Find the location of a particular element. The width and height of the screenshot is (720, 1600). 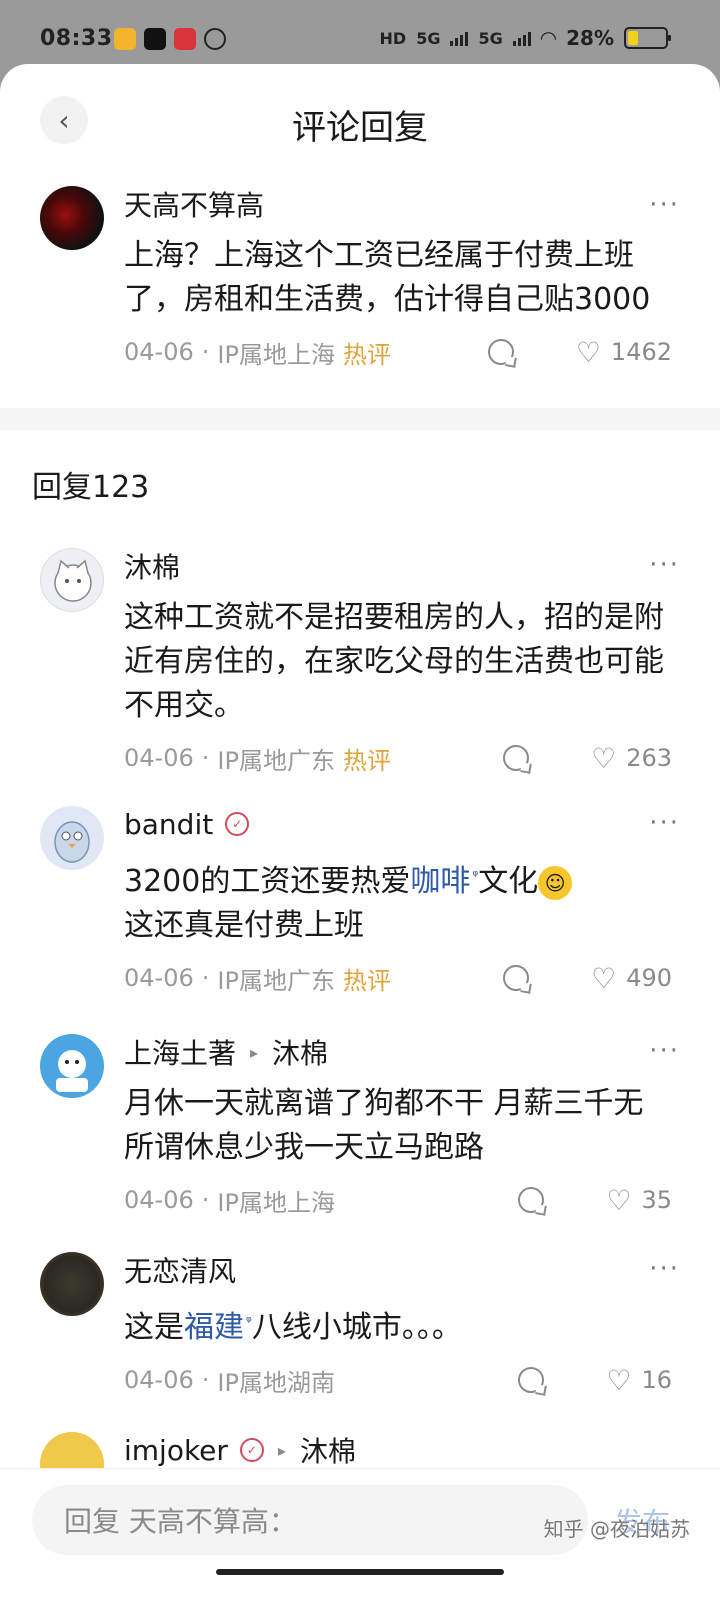

header: ‹ 评论回复 is located at coordinates (360, 120).